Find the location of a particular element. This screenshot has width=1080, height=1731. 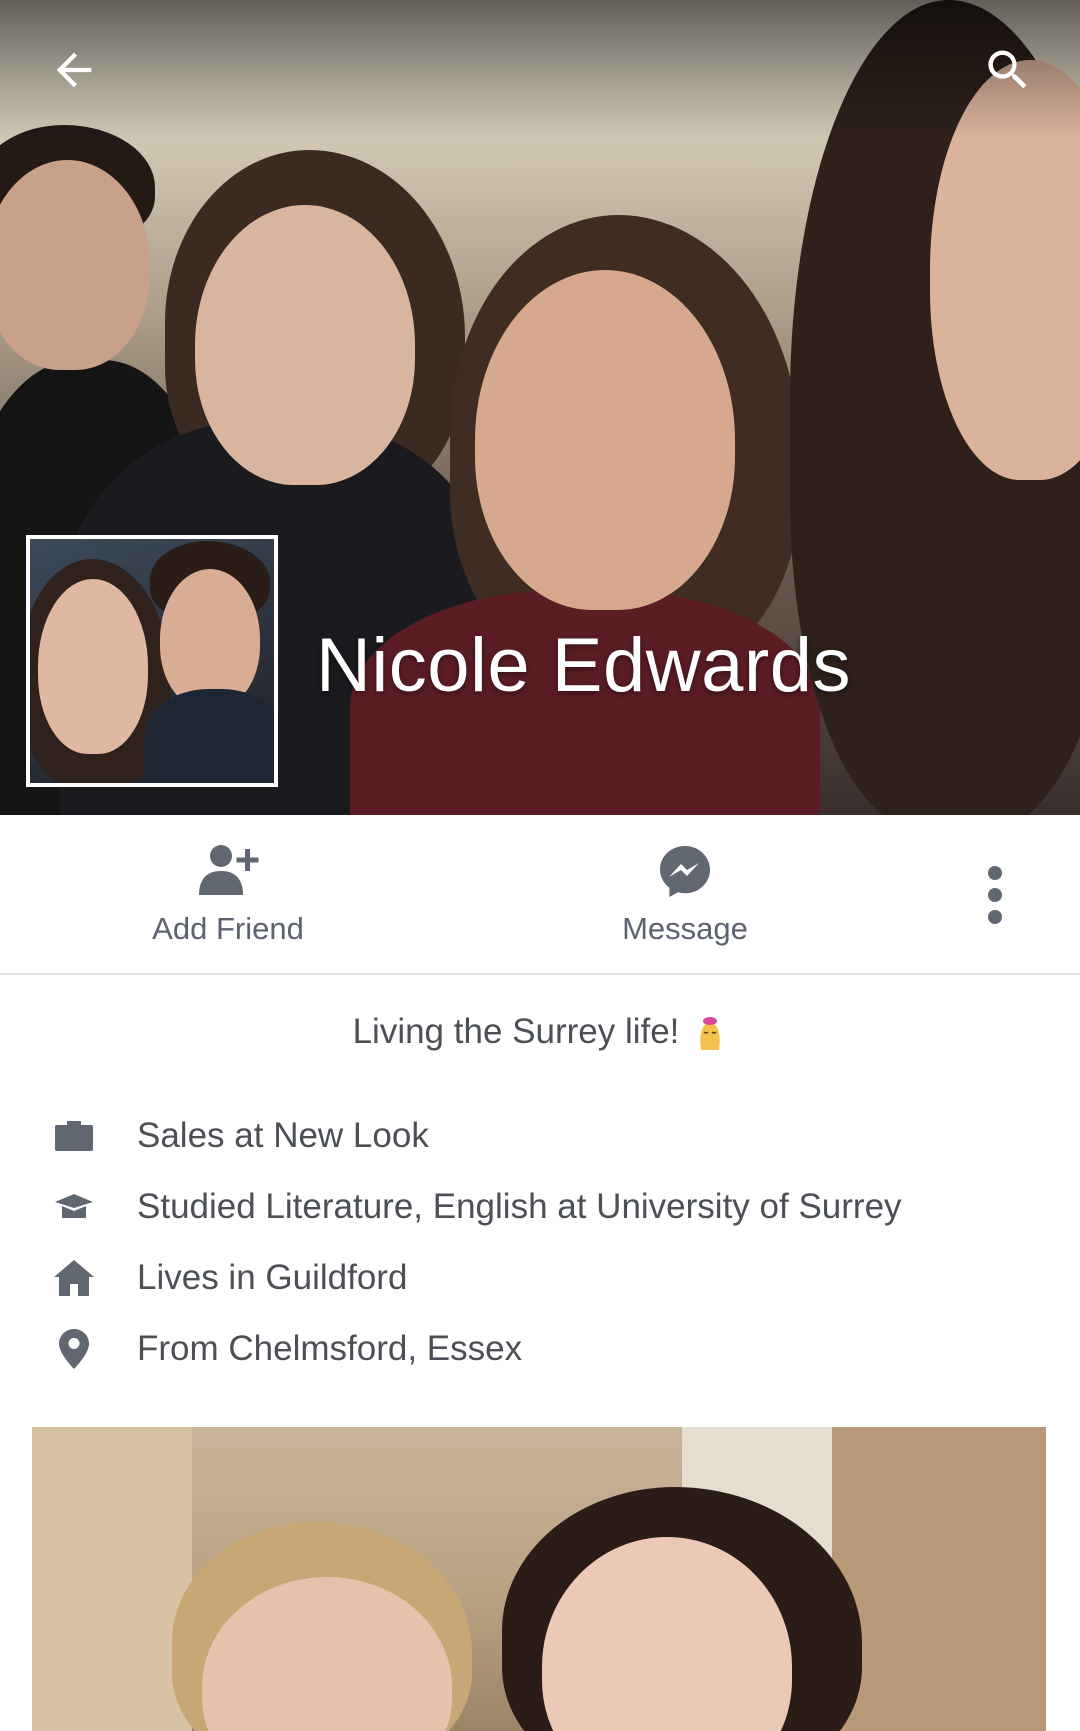

arrow-left-icon is located at coordinates (74, 70).